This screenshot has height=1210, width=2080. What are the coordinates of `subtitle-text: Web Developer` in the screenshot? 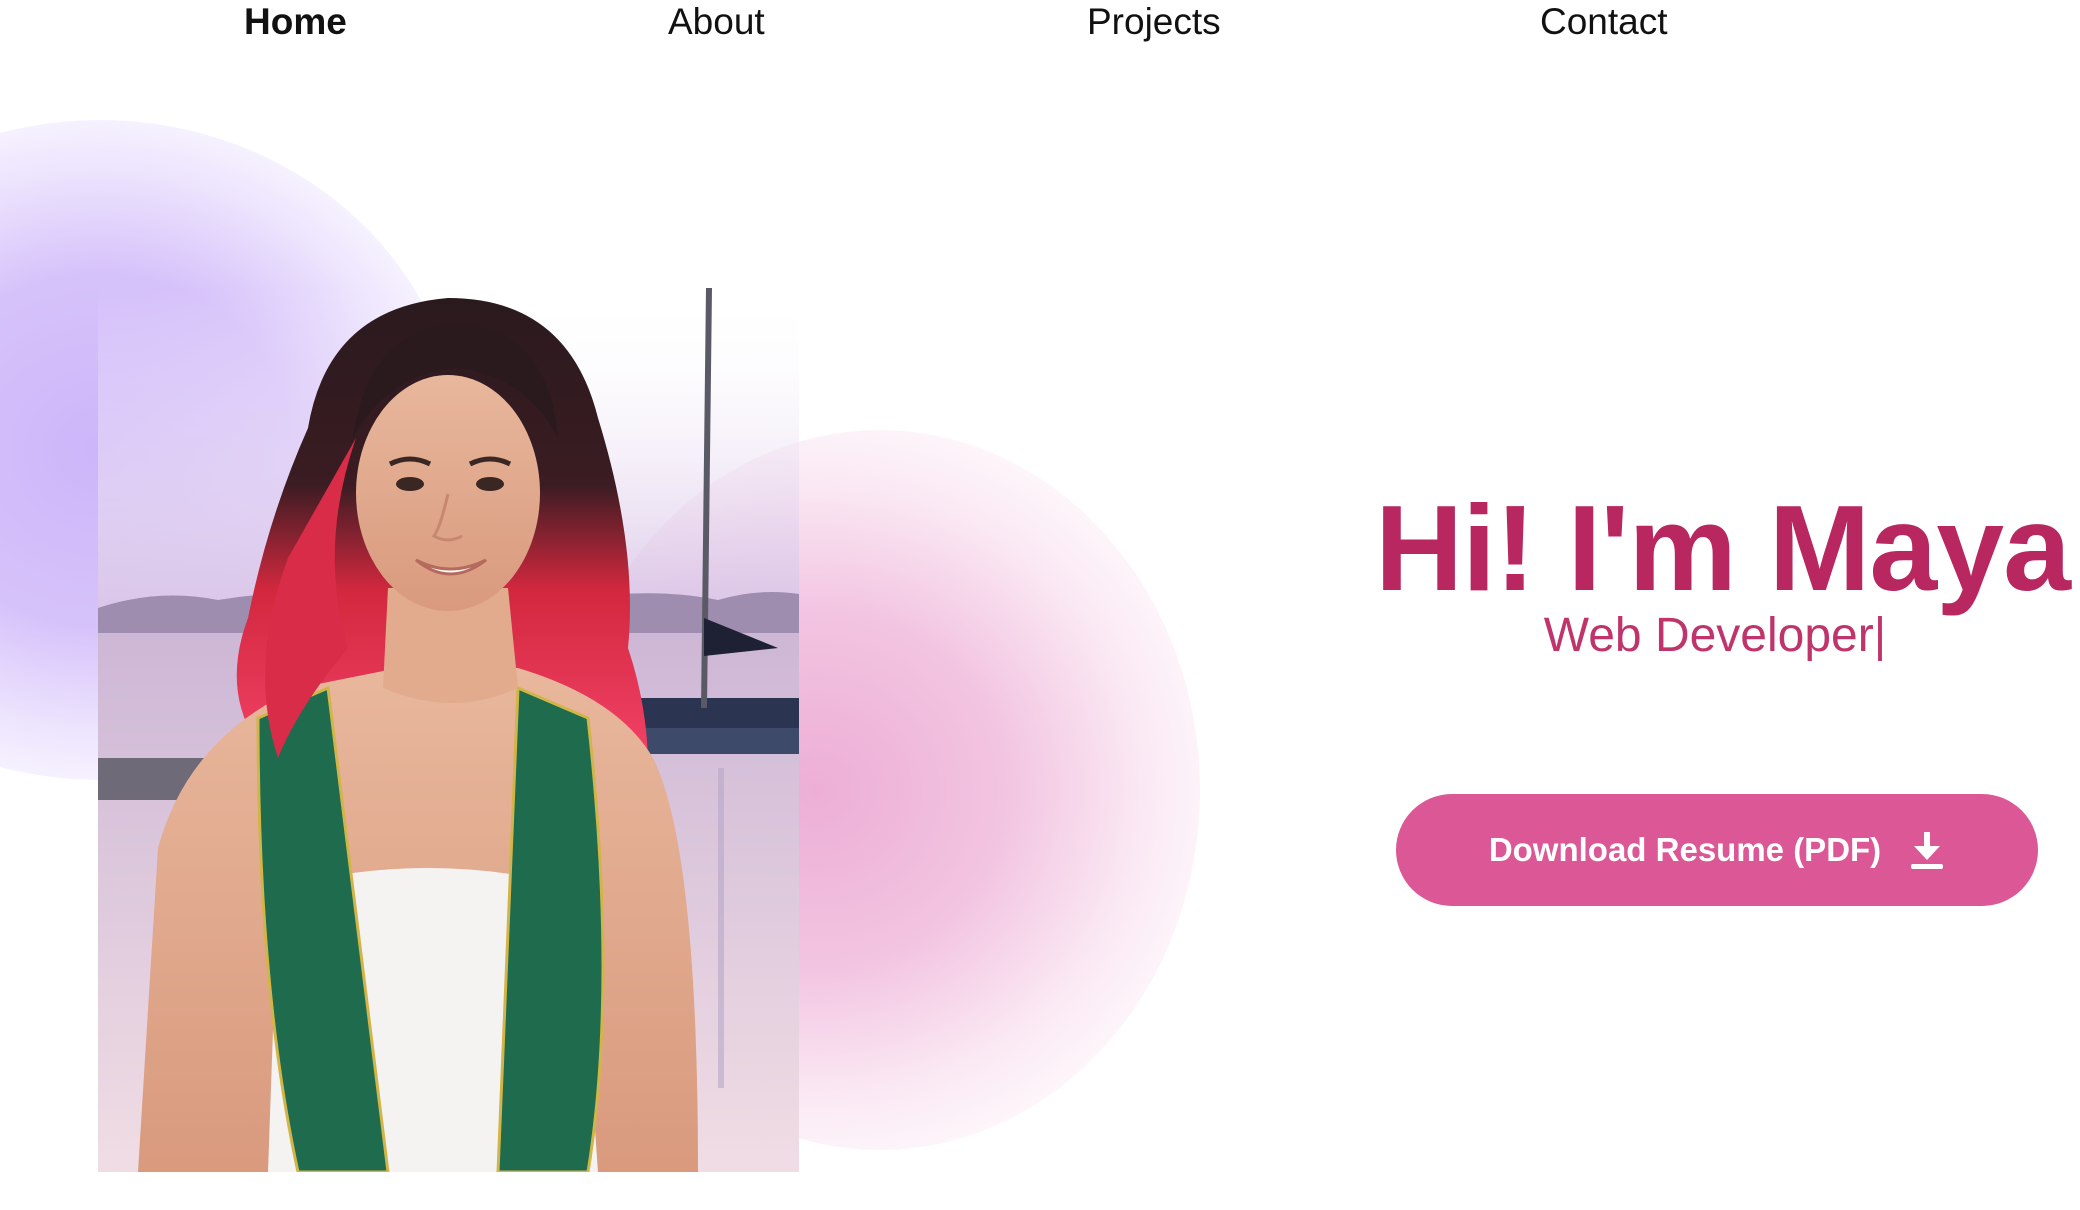 It's located at (1708, 635).